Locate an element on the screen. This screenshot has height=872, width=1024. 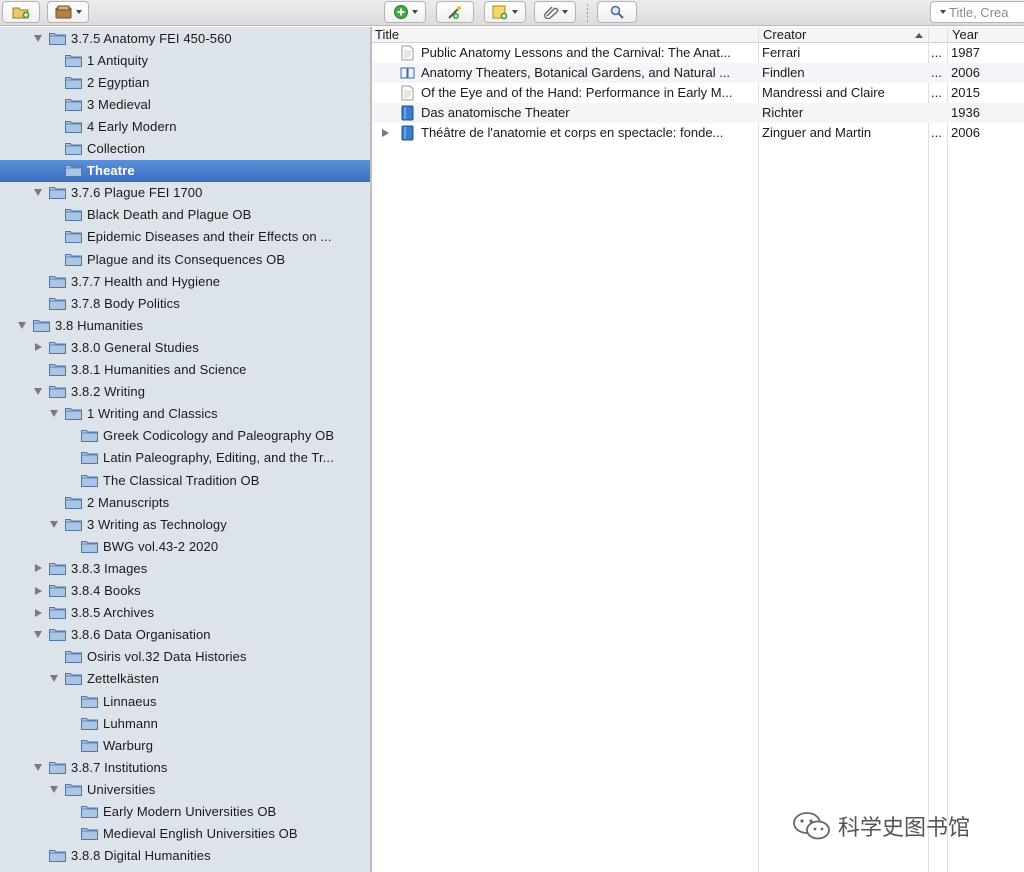
collection-tree-item: Early Modern Universities OB is located at coordinates (185, 812).